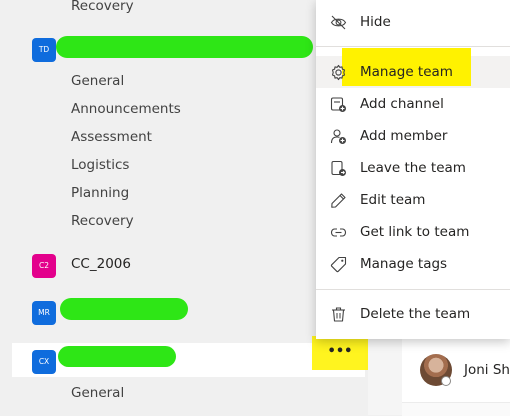 The image size is (510, 416). I want to click on presence-status-icon, so click(446, 381).